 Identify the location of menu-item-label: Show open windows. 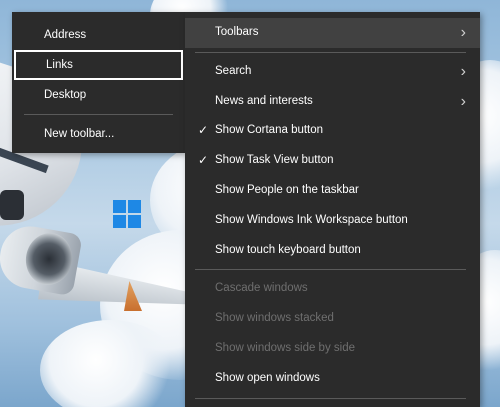
(267, 377).